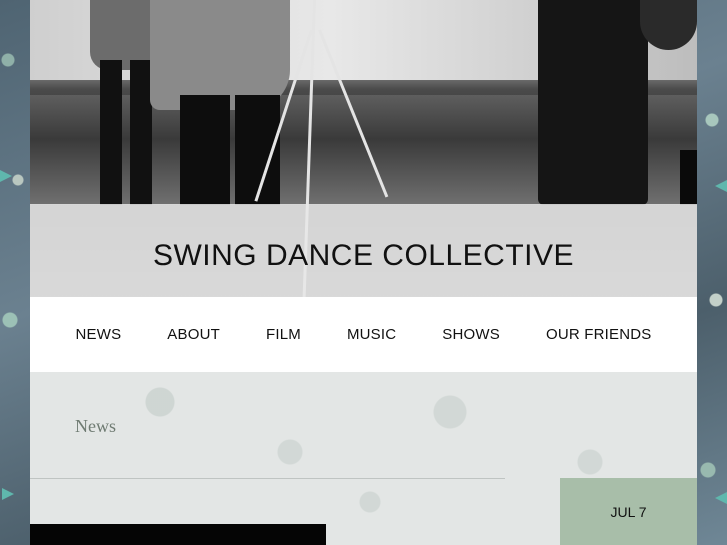  Describe the element at coordinates (98, 334) in the screenshot. I see `nav-item-news: NEWS` at that location.